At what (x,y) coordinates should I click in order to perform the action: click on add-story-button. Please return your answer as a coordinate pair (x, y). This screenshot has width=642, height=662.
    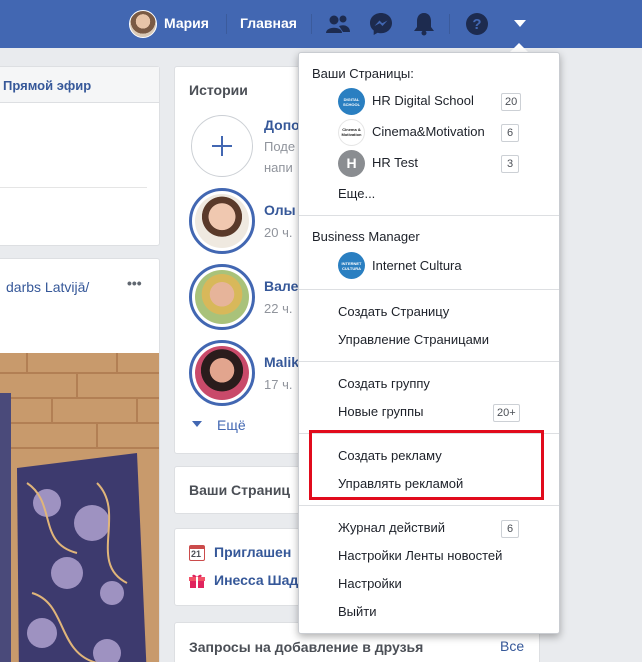
    Looking at the image, I should click on (222, 146).